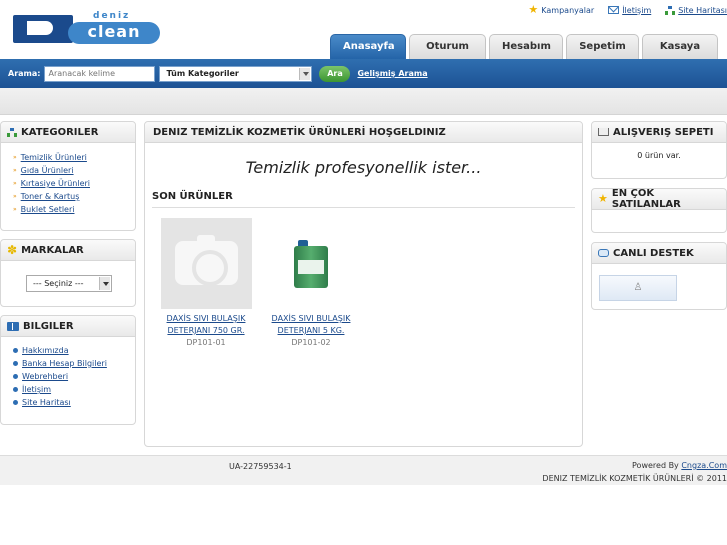  Describe the element at coordinates (392, 73) in the screenshot. I see `advanced-search-link: Gelişmiş Arama` at that location.